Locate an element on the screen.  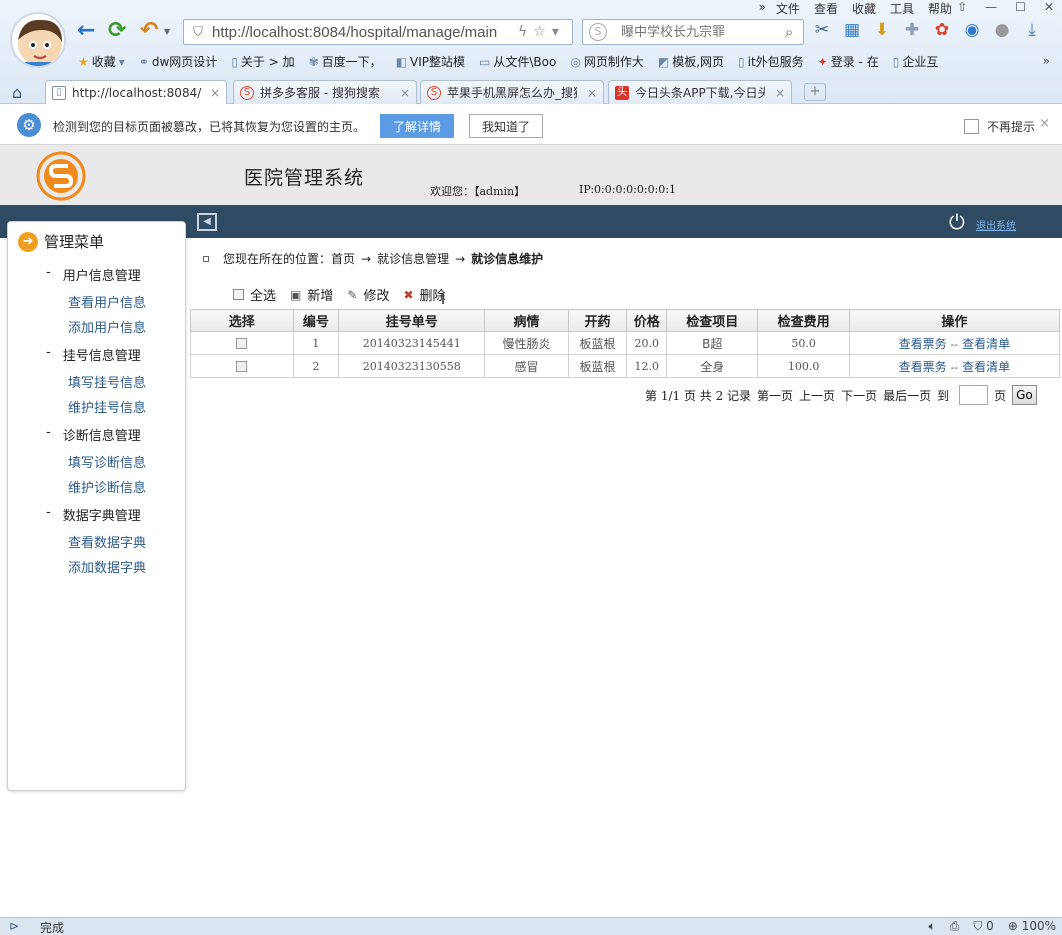
search-box: S ⌕ is located at coordinates (693, 32).